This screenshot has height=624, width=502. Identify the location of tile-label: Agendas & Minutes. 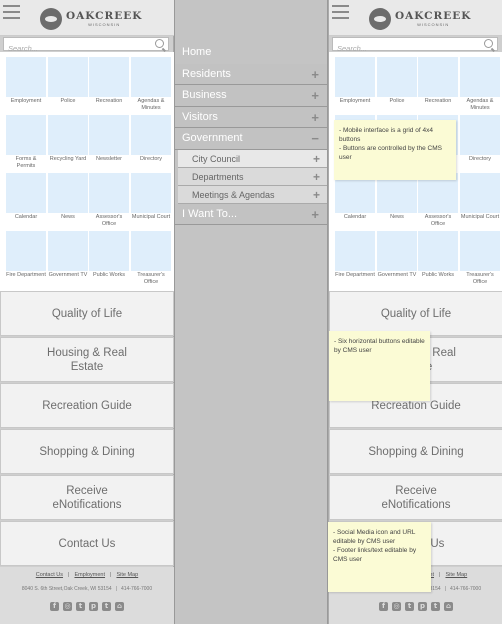
(151, 104).